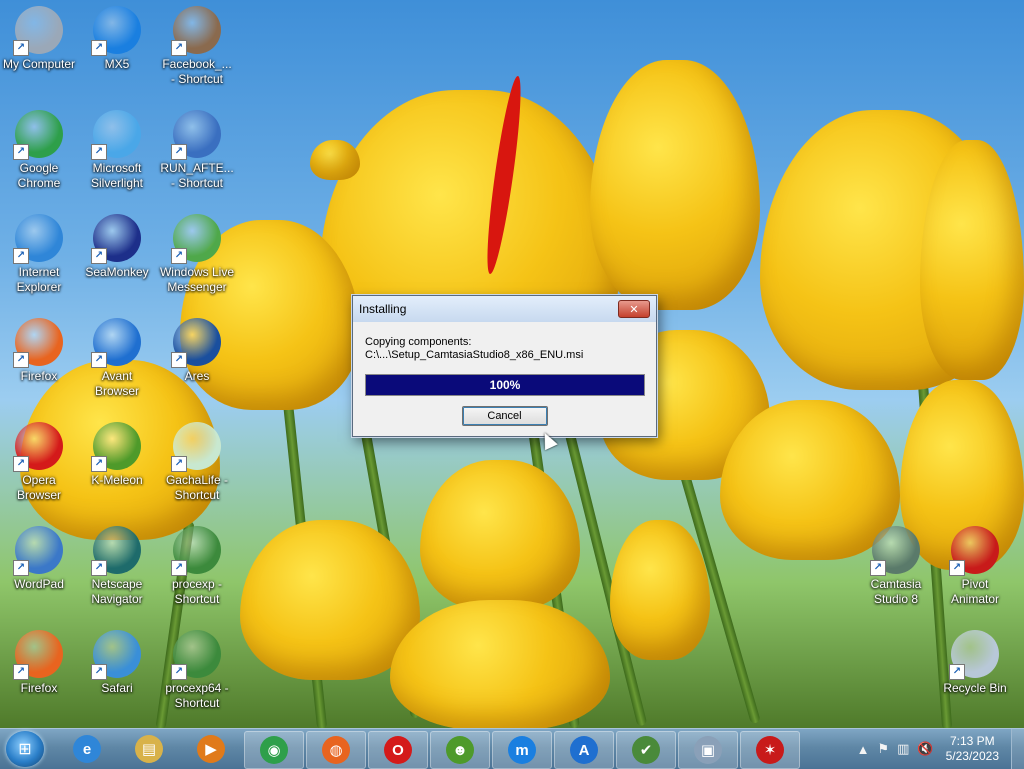 The image size is (1024, 769). What do you see at coordinates (1017, 749) in the screenshot?
I see `show-desktop-button` at bounding box center [1017, 749].